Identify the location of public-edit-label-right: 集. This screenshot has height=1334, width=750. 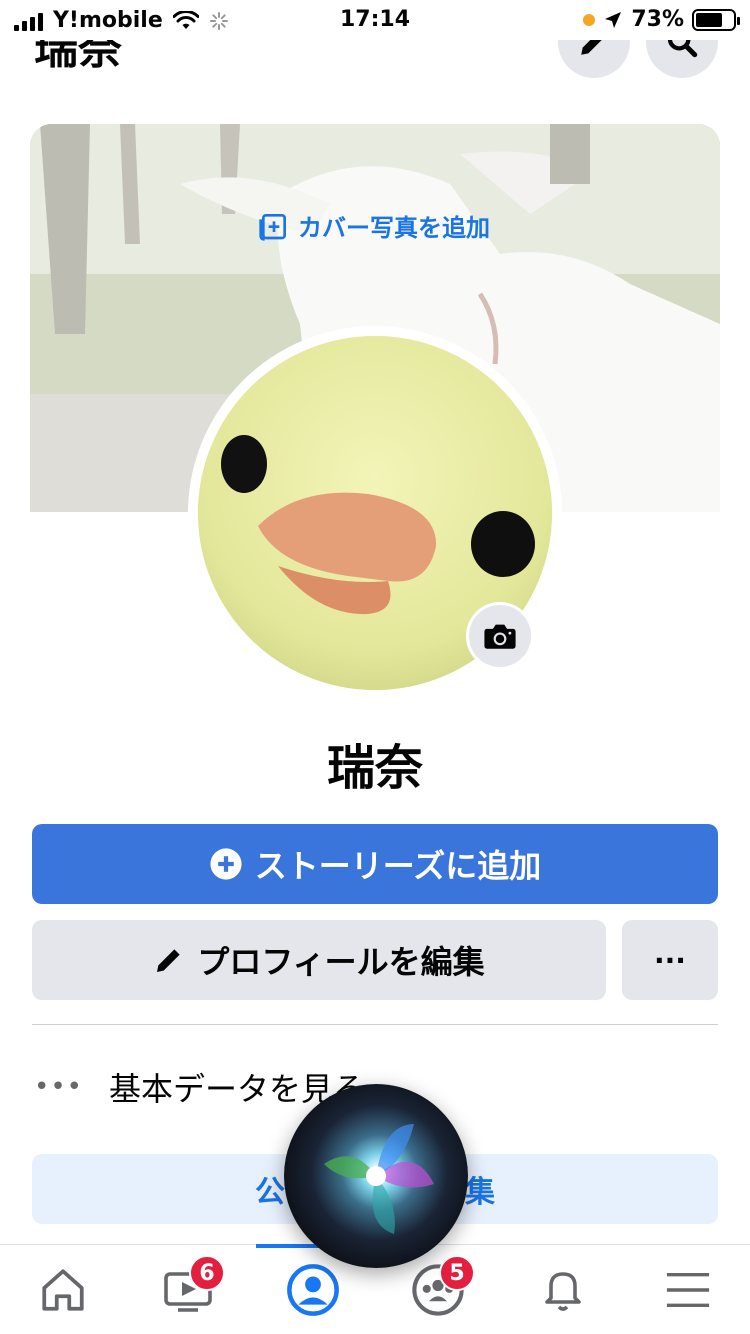
(480, 1192).